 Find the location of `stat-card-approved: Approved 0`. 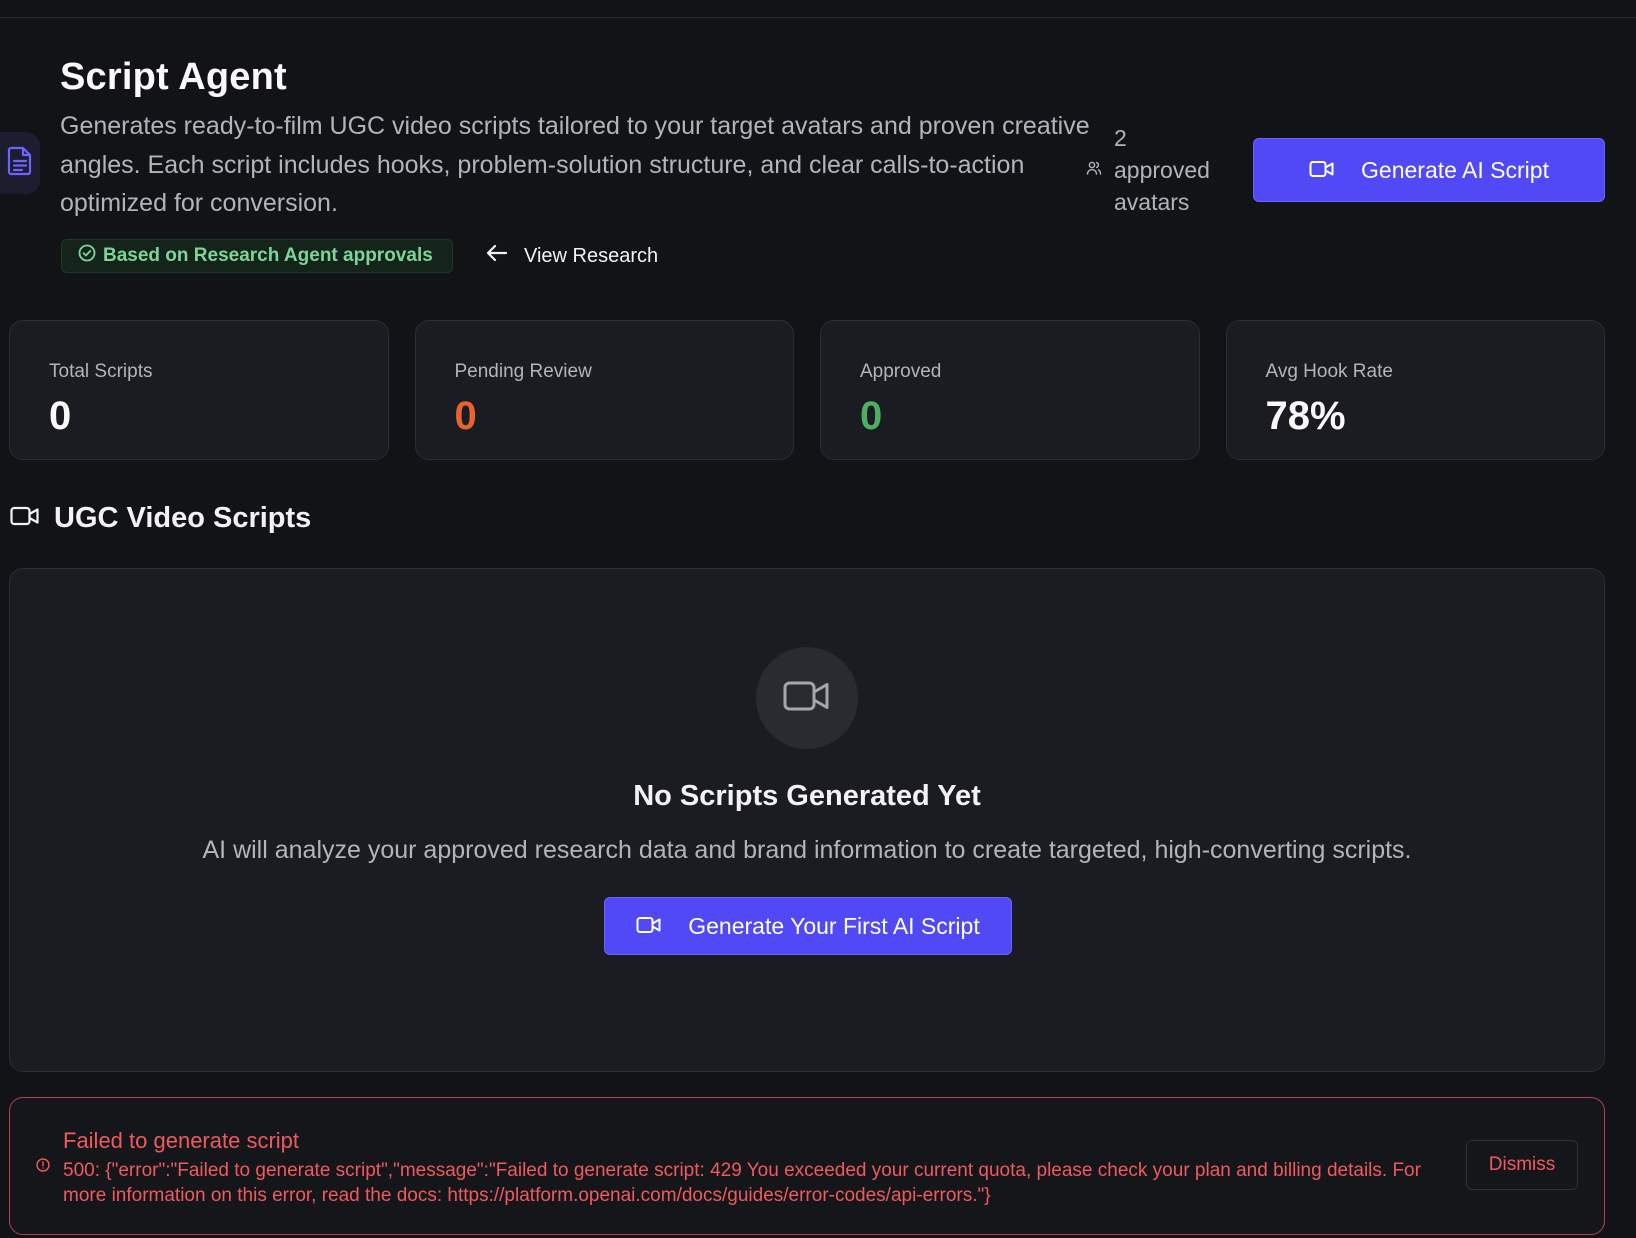

stat-card-approved: Approved 0 is located at coordinates (1010, 390).